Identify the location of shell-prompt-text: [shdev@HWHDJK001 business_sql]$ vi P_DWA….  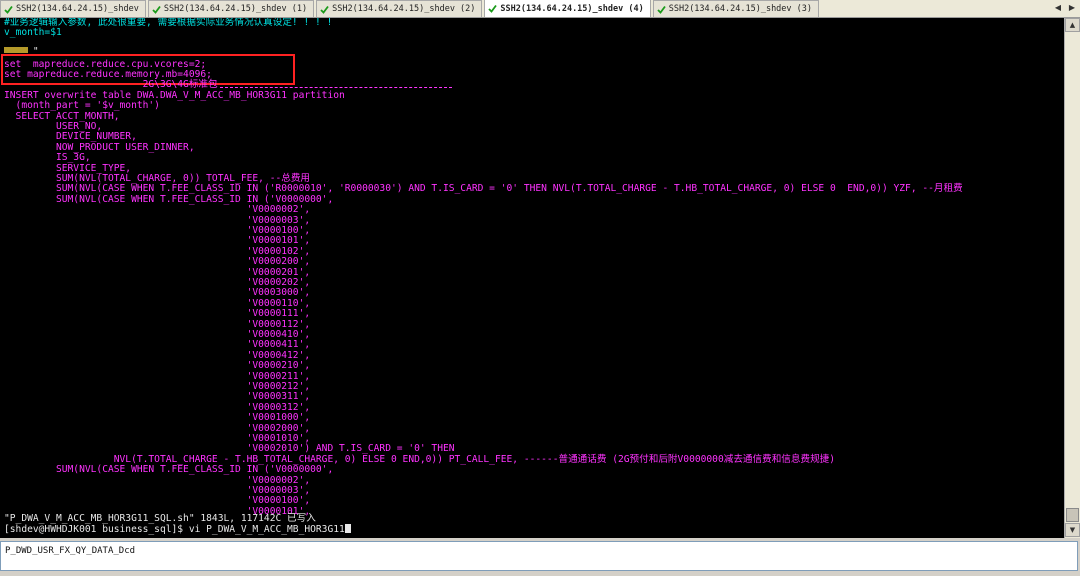
(174, 530).